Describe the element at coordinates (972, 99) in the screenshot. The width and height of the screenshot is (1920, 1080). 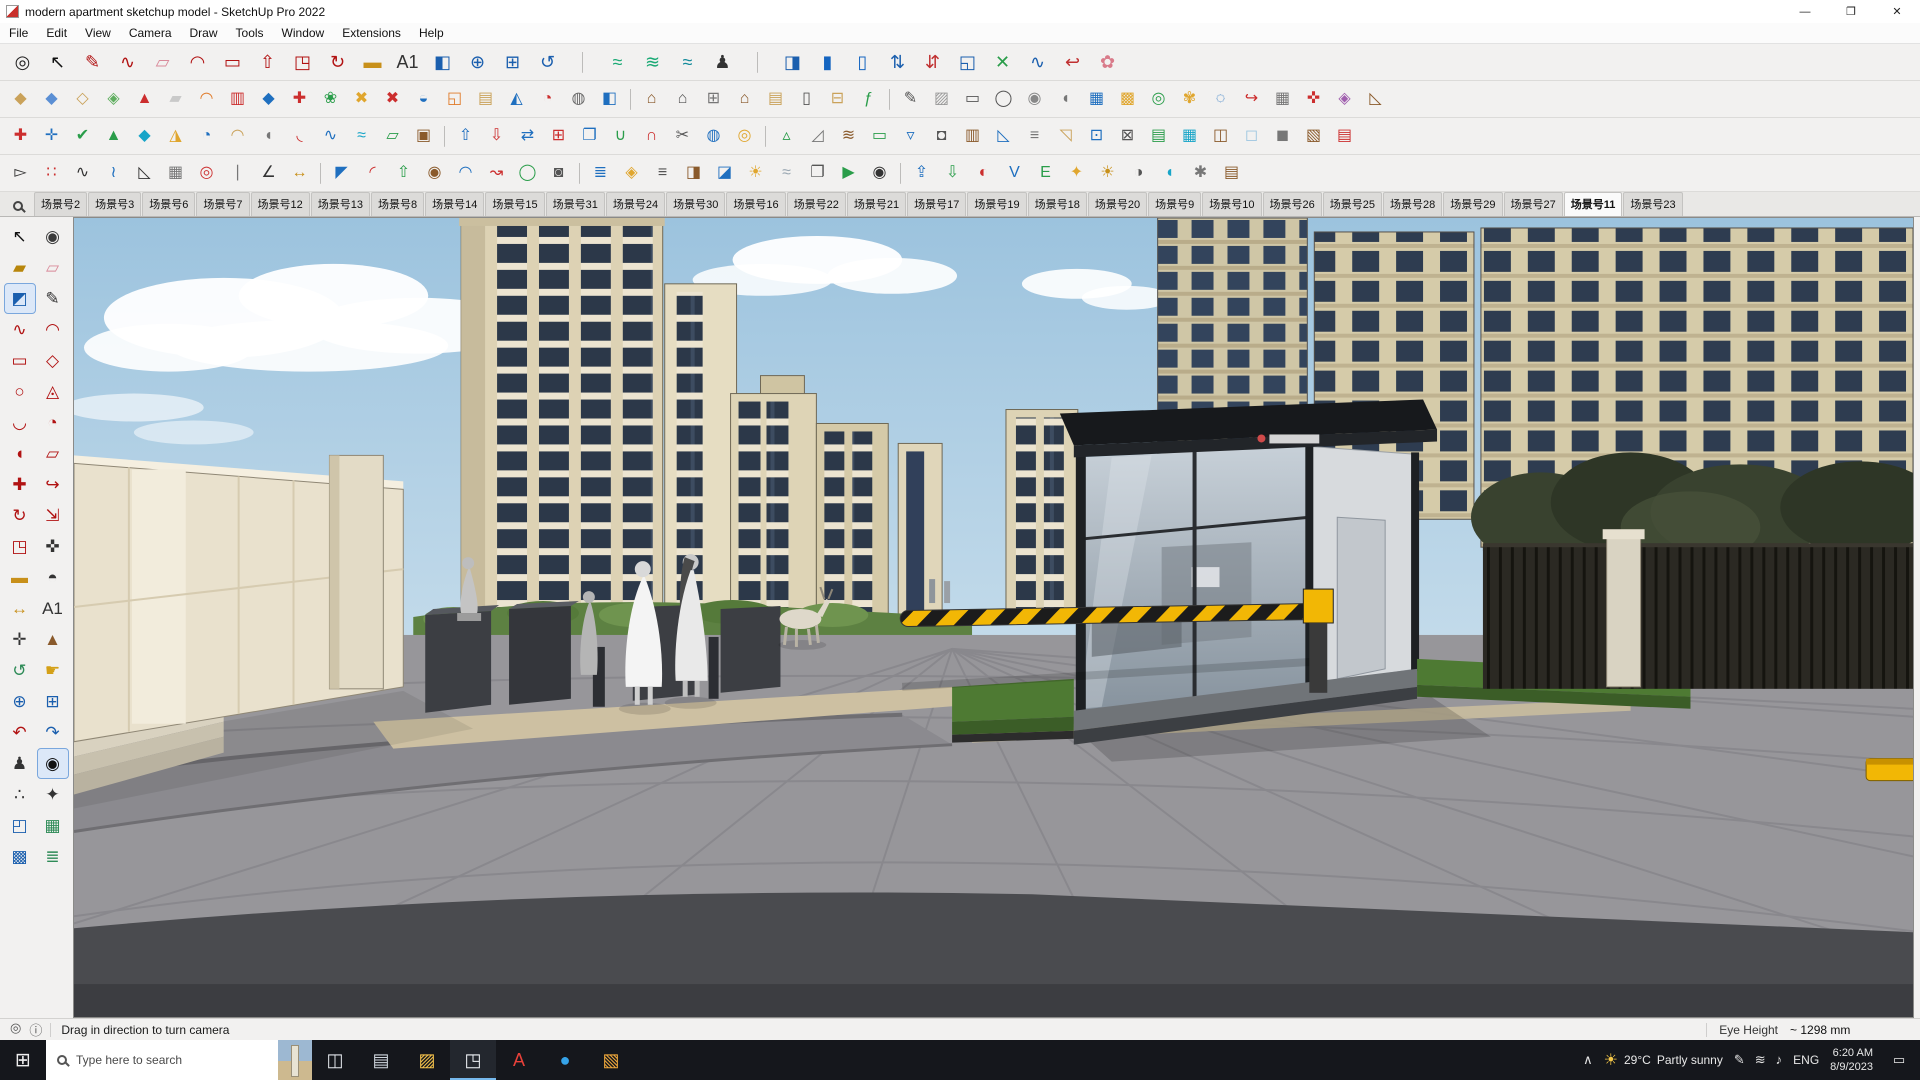
I see `plugin-rect-icon: ▭` at that location.